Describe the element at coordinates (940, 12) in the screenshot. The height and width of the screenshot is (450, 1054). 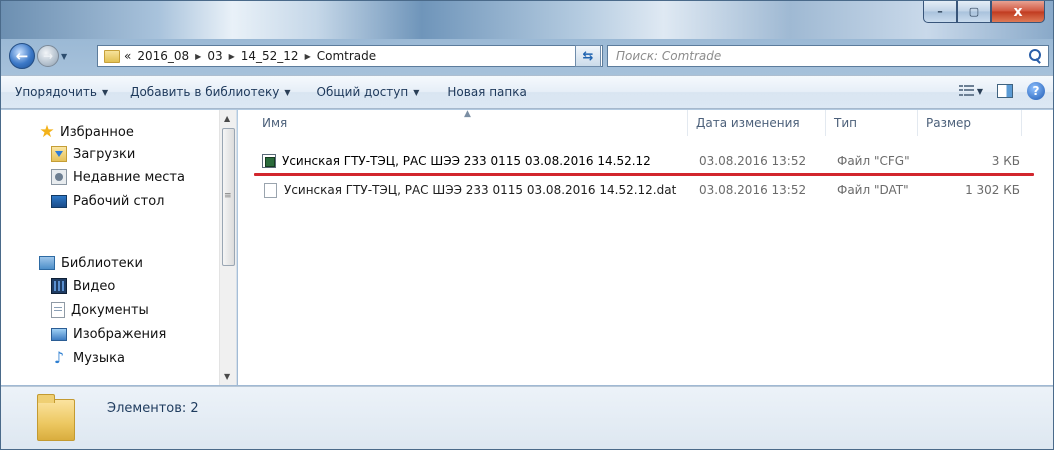
I see `minimize-button: –` at that location.